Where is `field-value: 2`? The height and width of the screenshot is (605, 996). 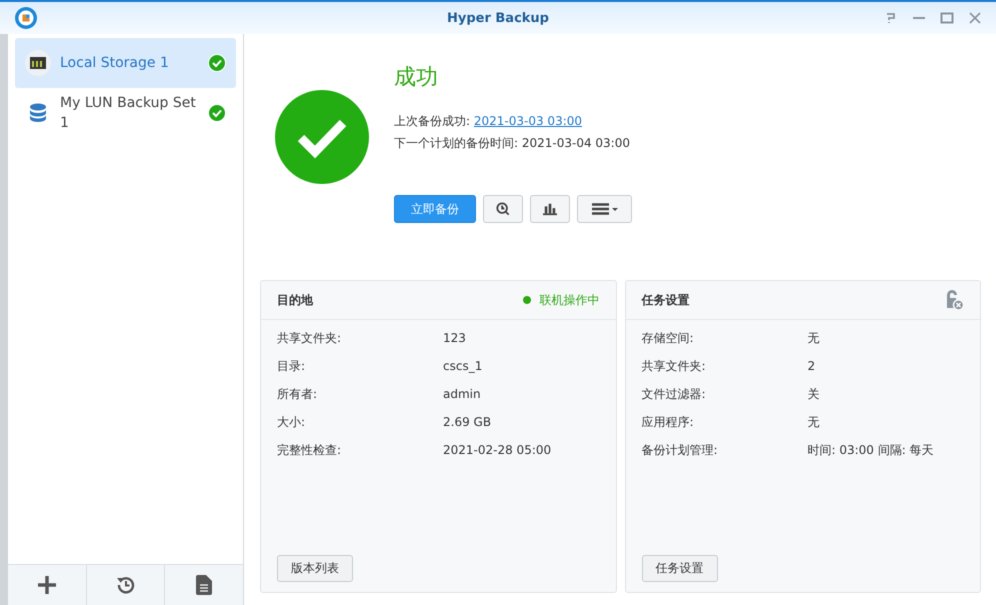
field-value: 2 is located at coordinates (812, 366).